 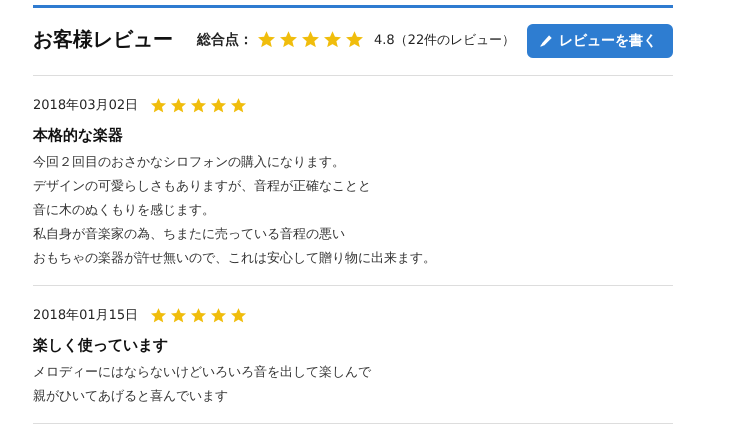 What do you see at coordinates (124, 211) in the screenshot?
I see `review-text-line: 音に木のぬくもりを感じます。` at bounding box center [124, 211].